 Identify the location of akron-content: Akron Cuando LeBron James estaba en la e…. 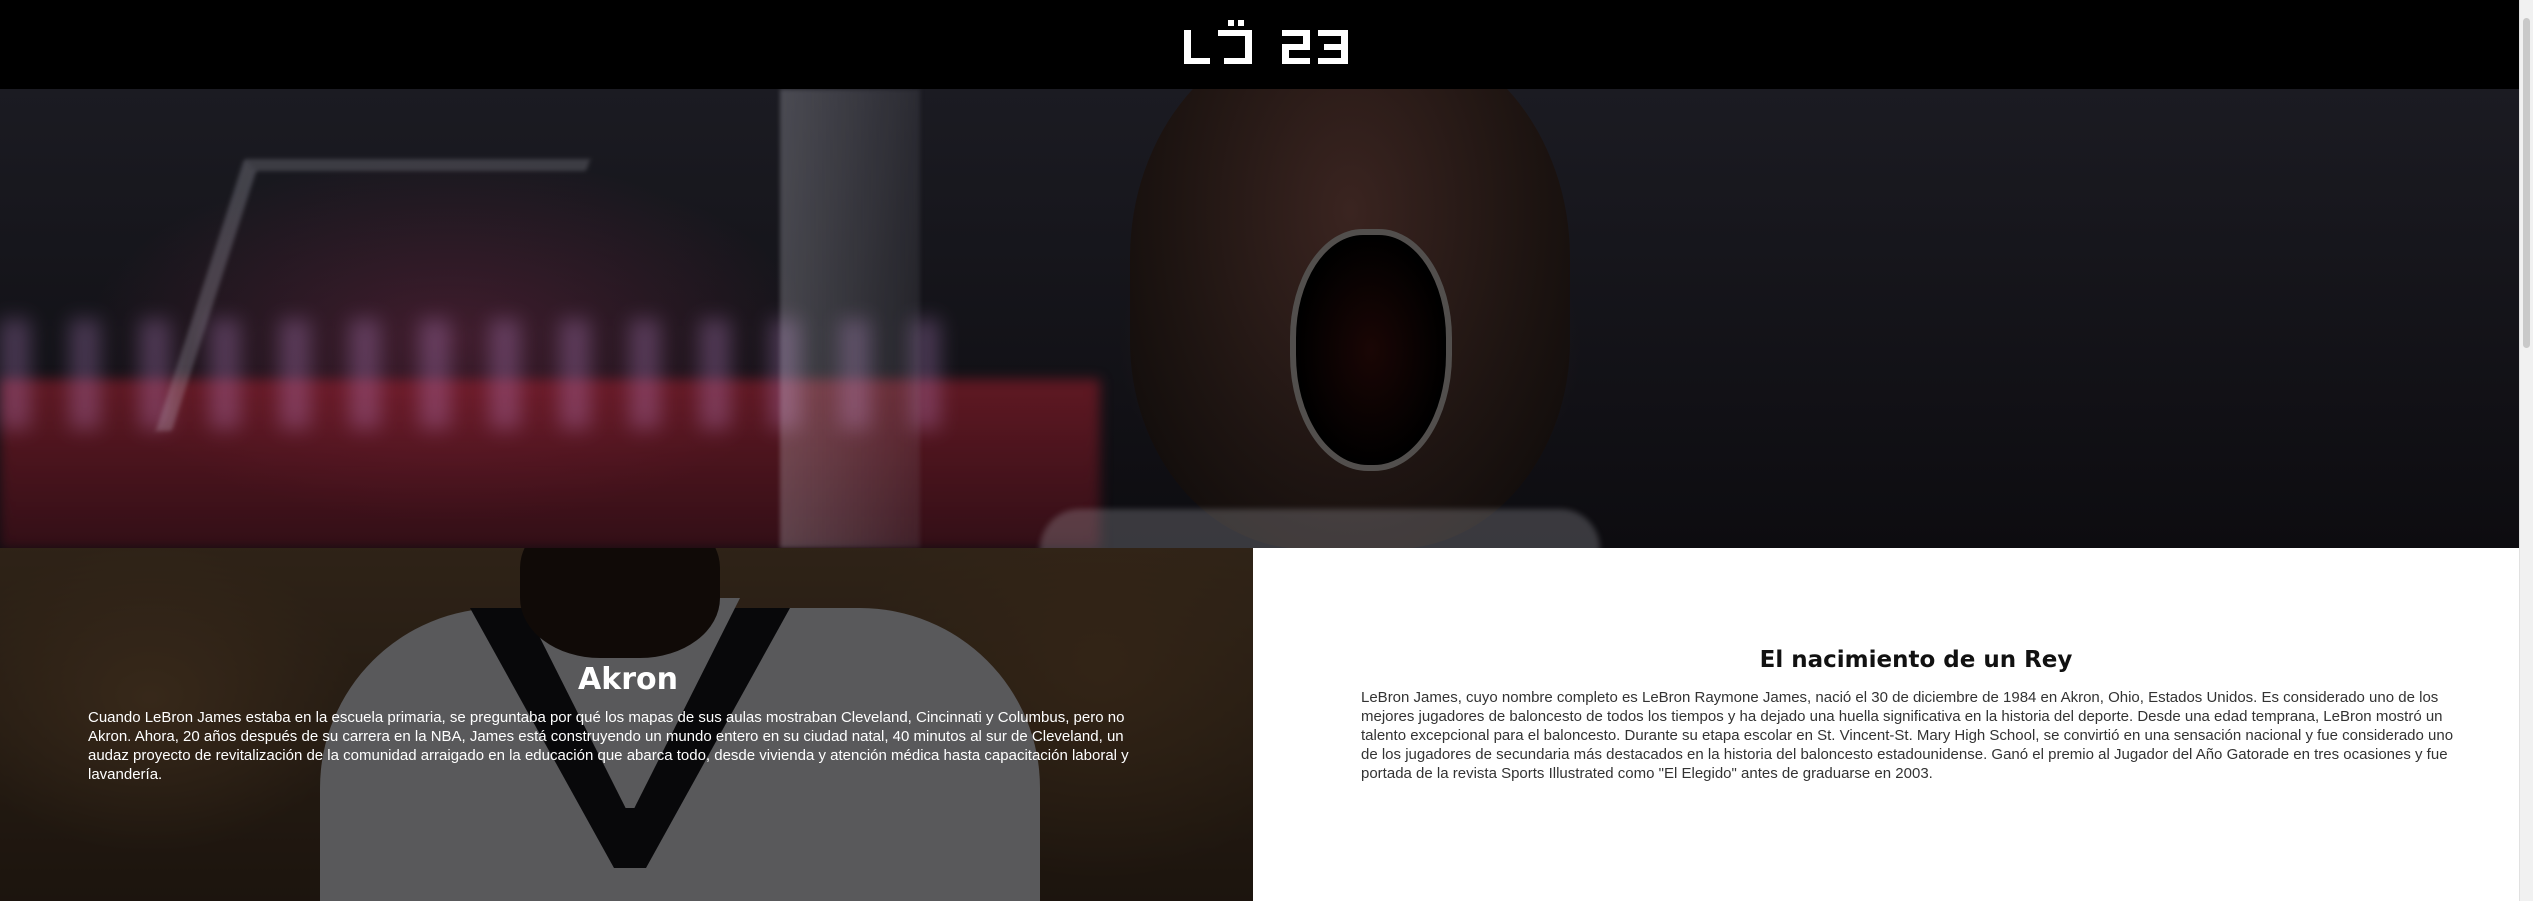
(628, 723).